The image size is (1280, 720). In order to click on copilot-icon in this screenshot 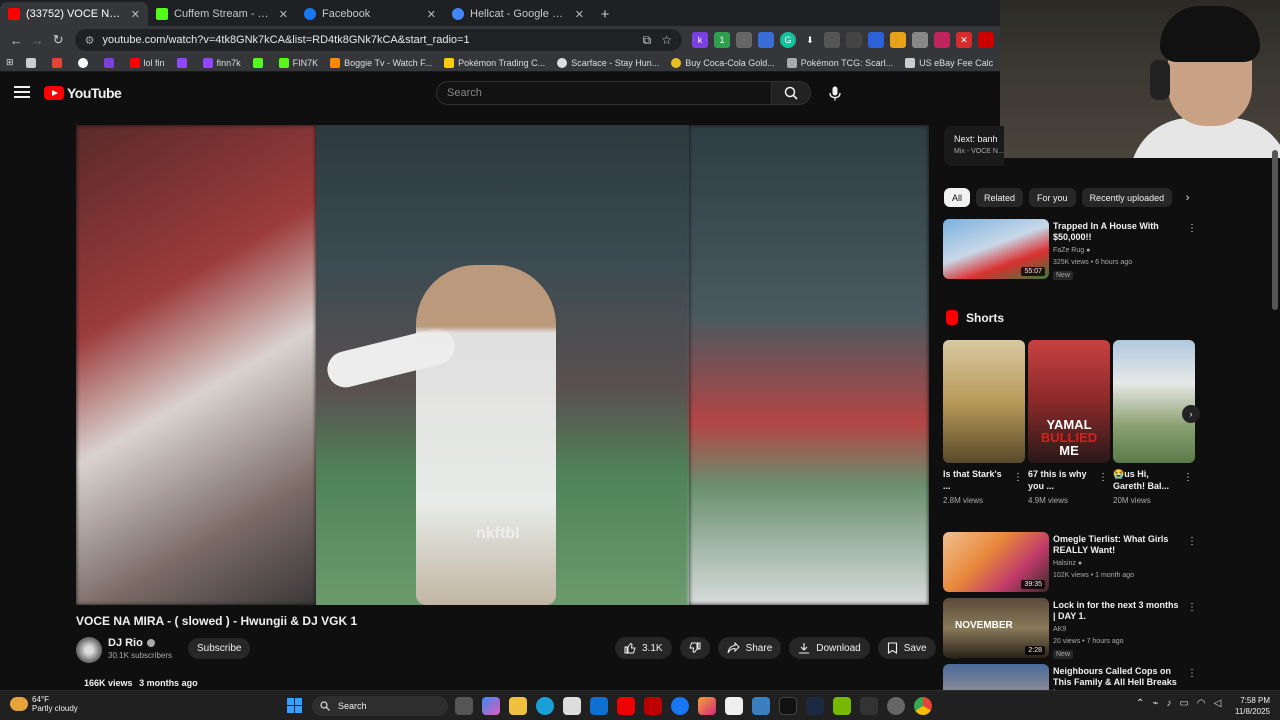, I will do `click(491, 706)`.